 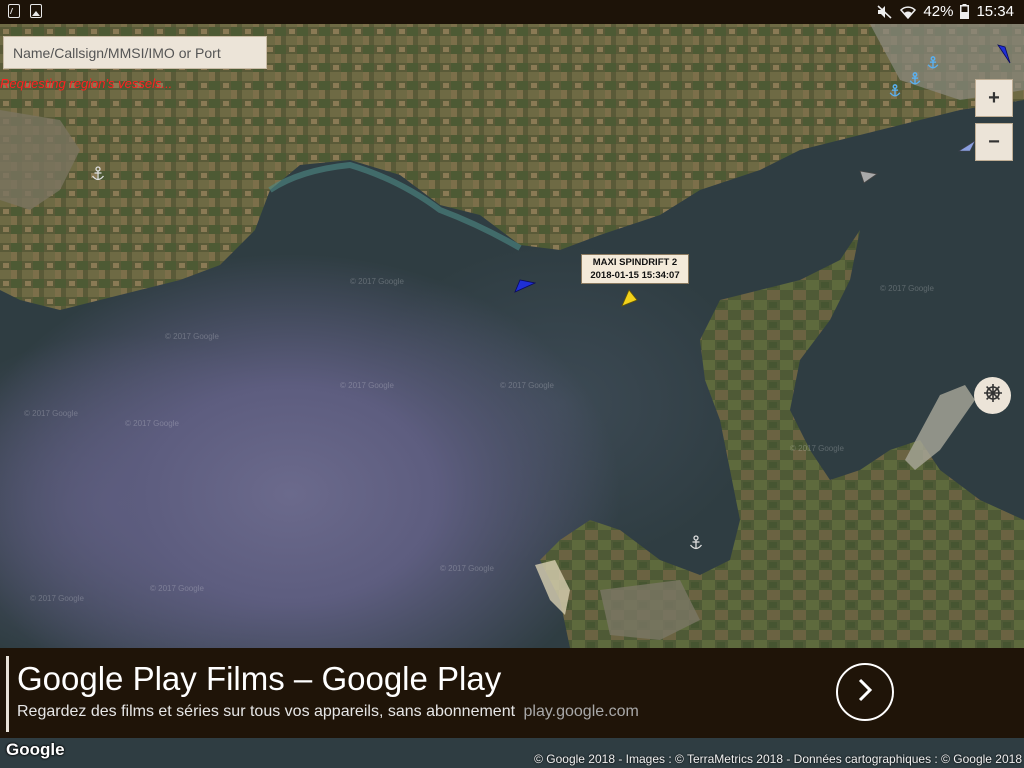 What do you see at coordinates (512, 12) in the screenshot?
I see `status-bar: 42% 15:34` at bounding box center [512, 12].